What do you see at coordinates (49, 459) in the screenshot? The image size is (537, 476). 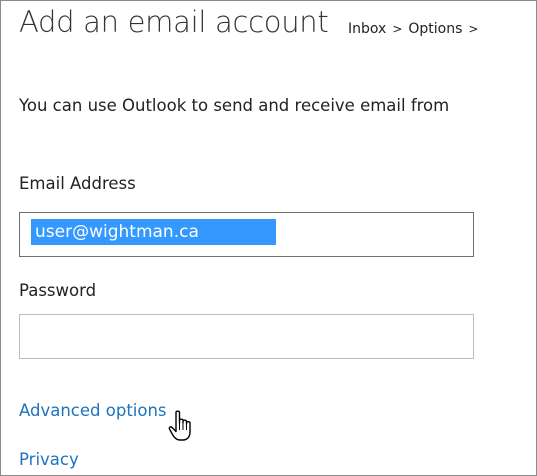 I see `privacy-link: Privacy` at bounding box center [49, 459].